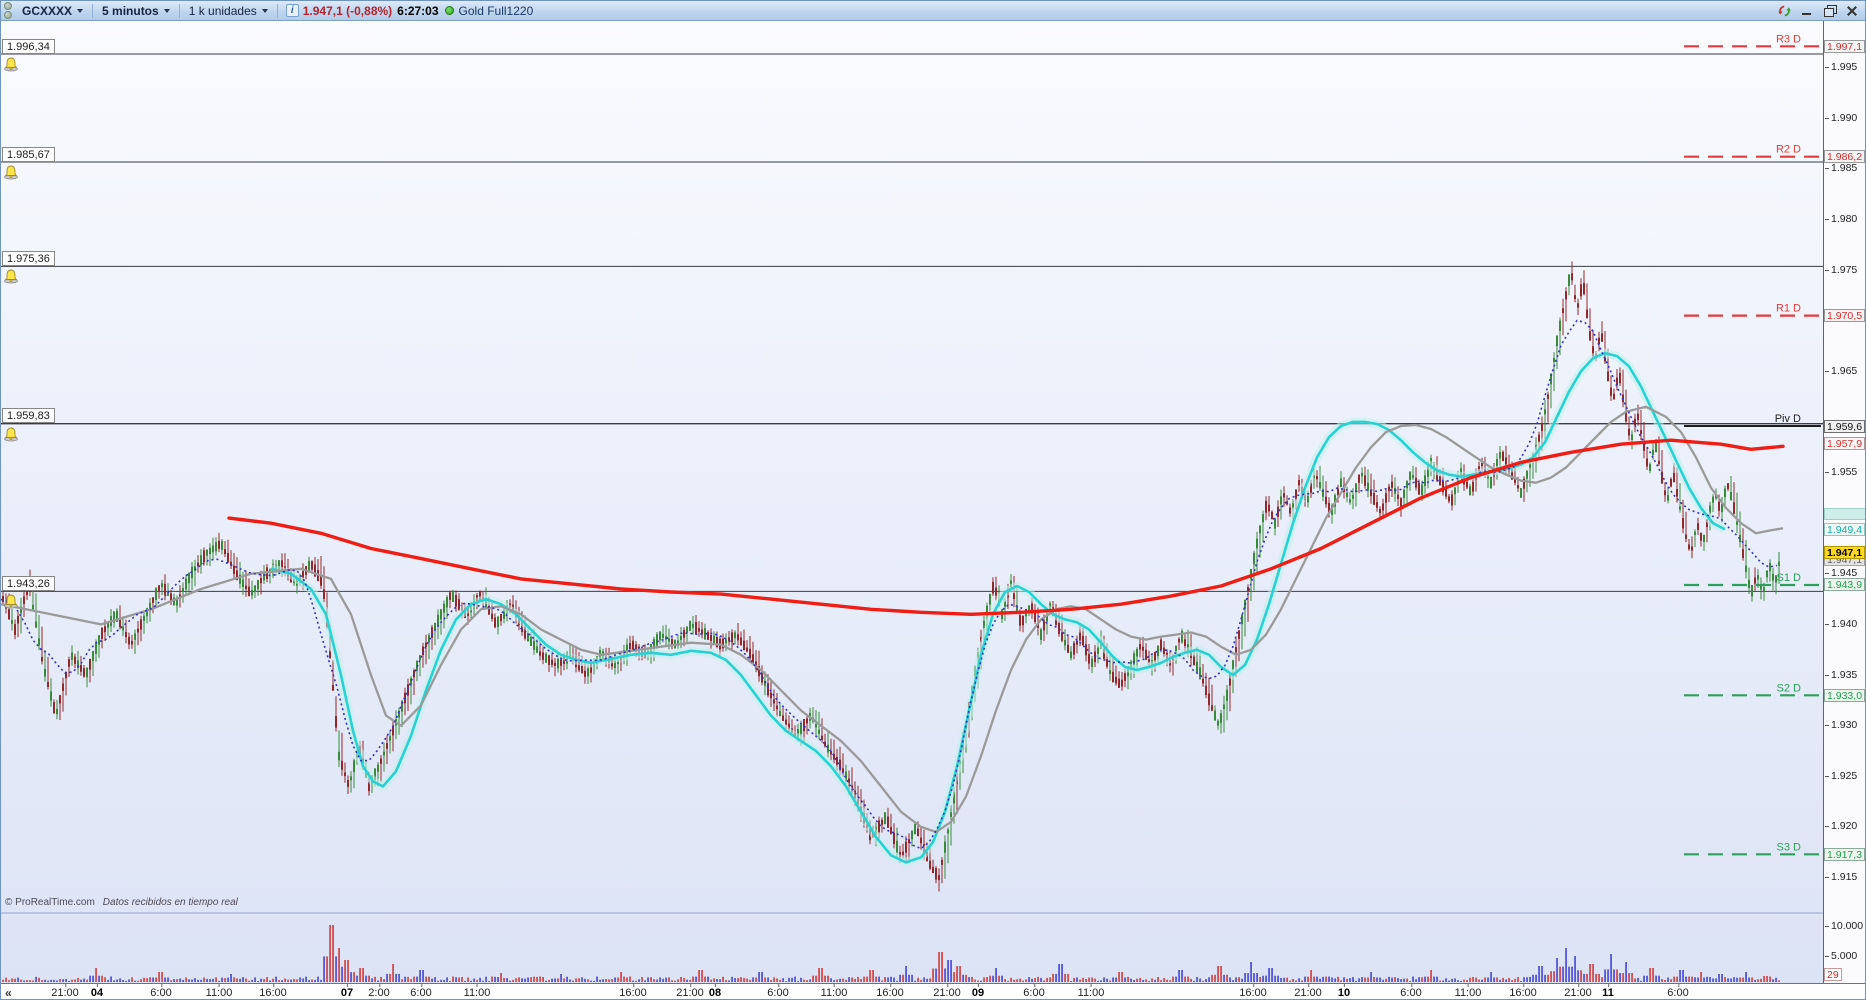 The height and width of the screenshot is (1000, 1866). What do you see at coordinates (418, 10) in the screenshot?
I see `session-clock: 6:27:03` at bounding box center [418, 10].